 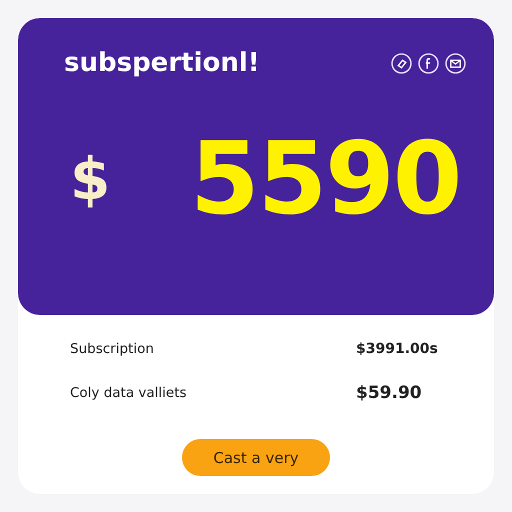 What do you see at coordinates (162, 63) in the screenshot?
I see `card-title: subspertionl!` at bounding box center [162, 63].